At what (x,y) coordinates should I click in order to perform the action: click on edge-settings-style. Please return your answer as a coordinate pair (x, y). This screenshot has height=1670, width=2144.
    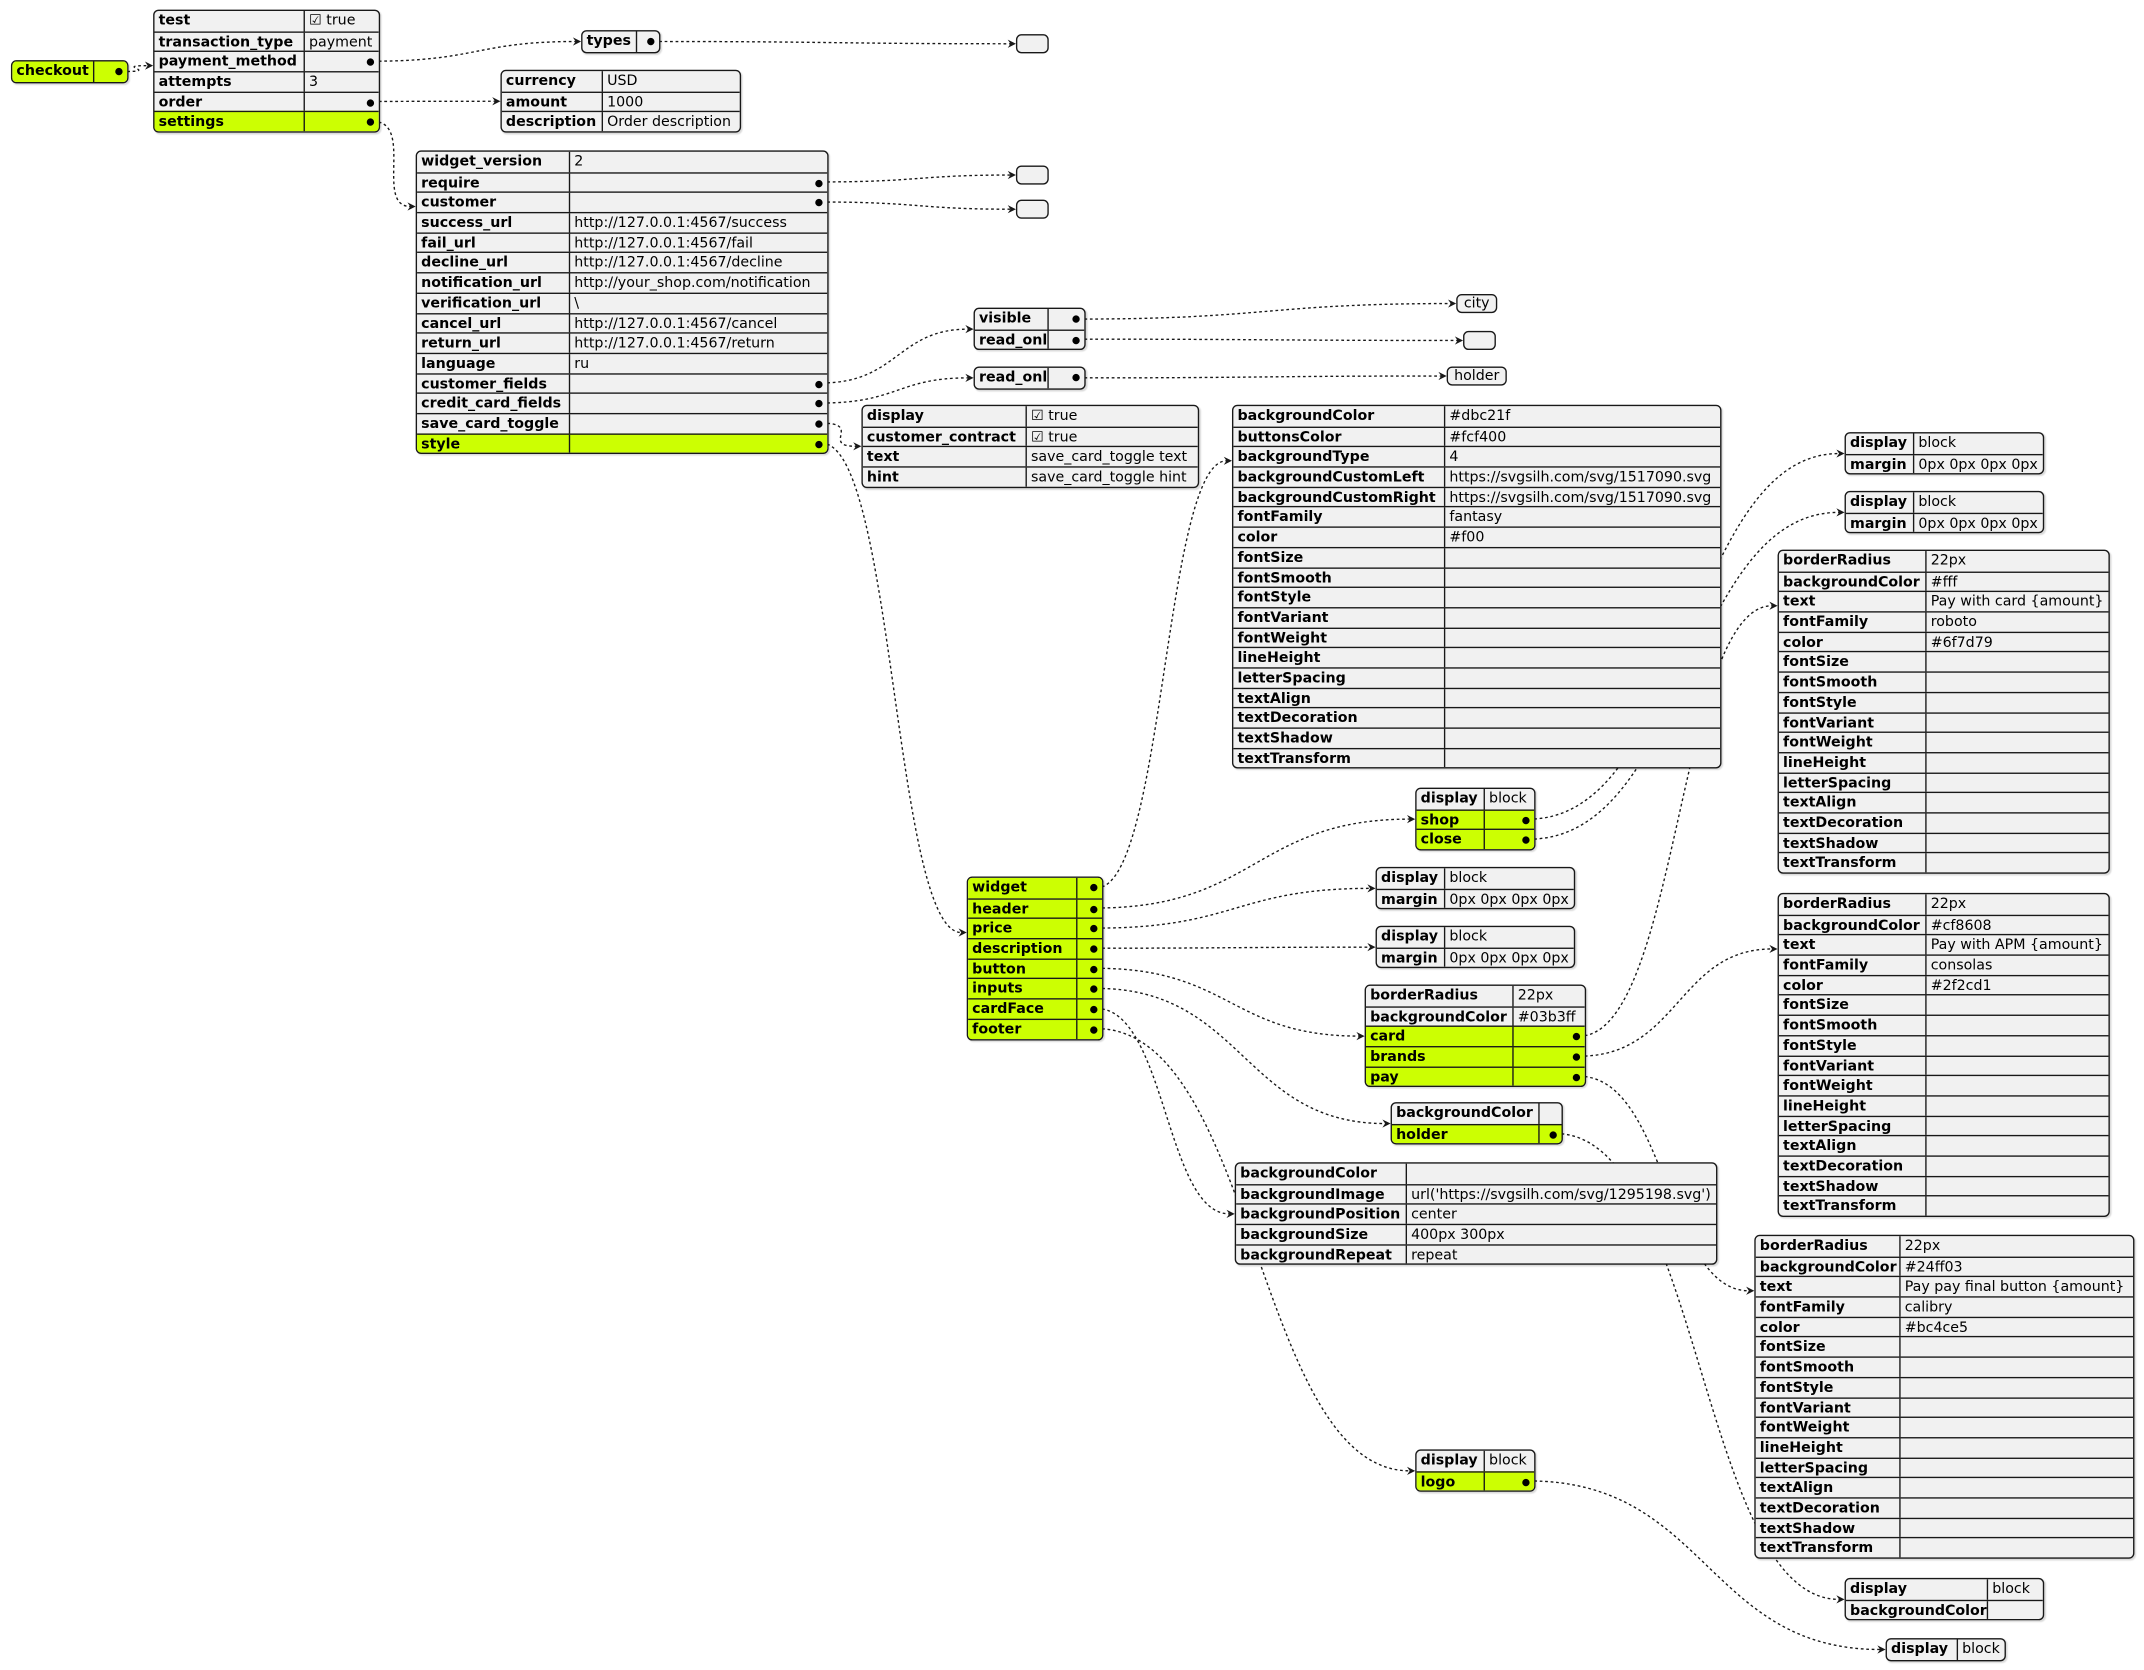
    Looking at the image, I should click on (891, 688).